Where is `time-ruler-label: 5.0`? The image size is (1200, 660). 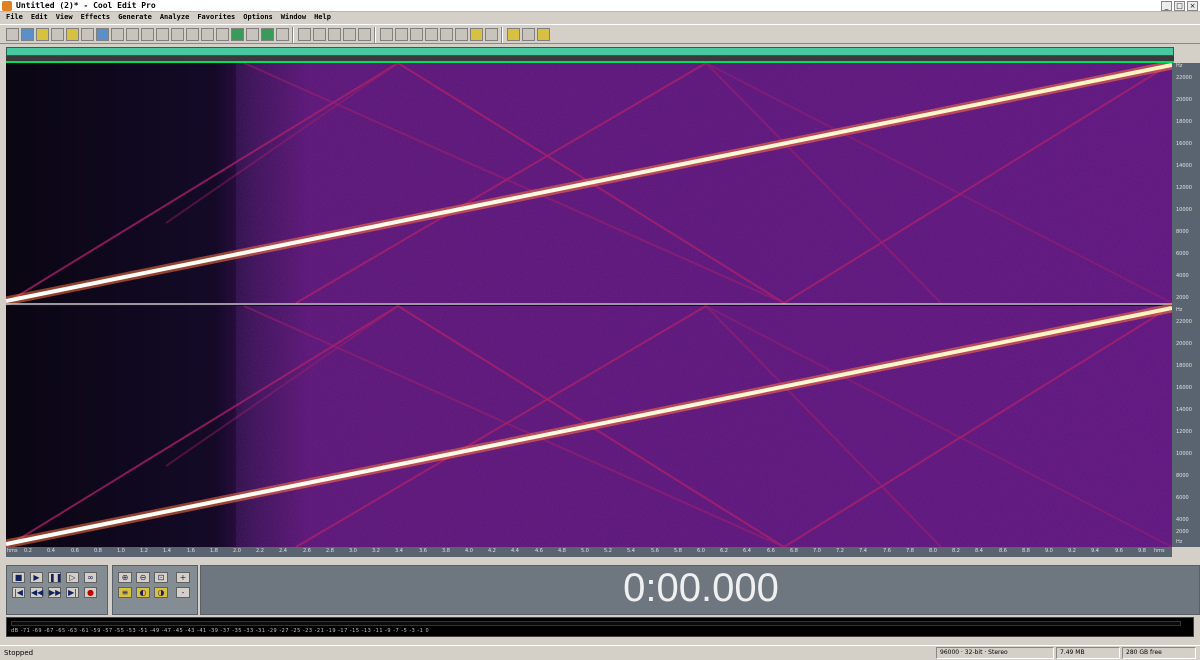 time-ruler-label: 5.0 is located at coordinates (585, 551).